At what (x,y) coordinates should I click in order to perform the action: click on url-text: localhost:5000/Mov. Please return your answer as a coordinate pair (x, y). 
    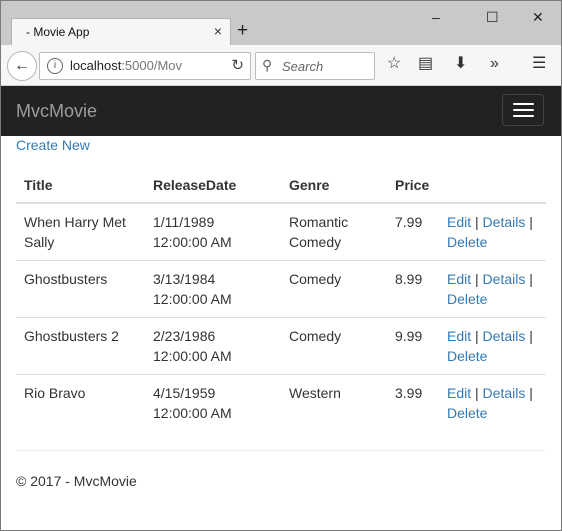
    Looking at the image, I should click on (142, 65).